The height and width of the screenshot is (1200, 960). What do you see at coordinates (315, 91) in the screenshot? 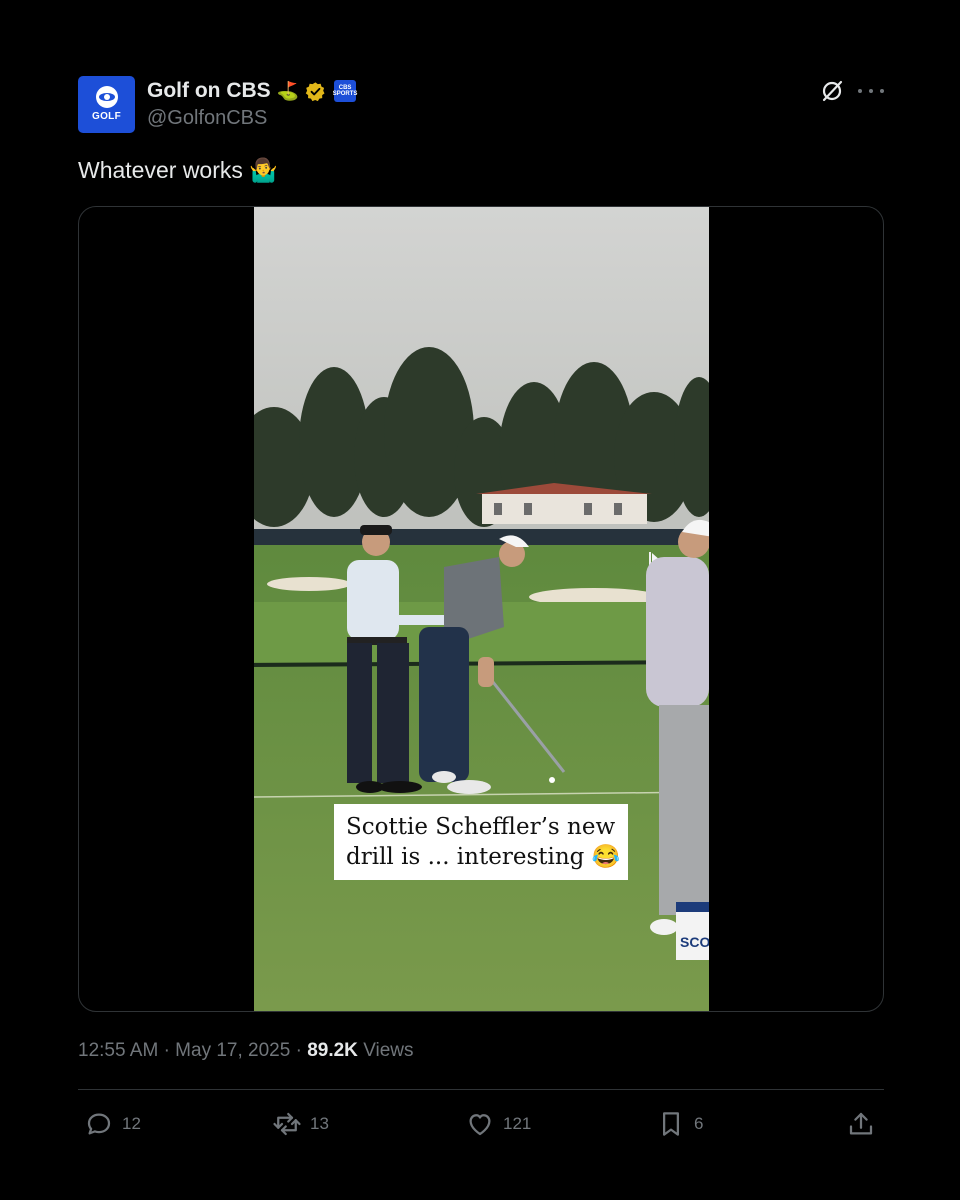
I see `verified-badge-icon` at bounding box center [315, 91].